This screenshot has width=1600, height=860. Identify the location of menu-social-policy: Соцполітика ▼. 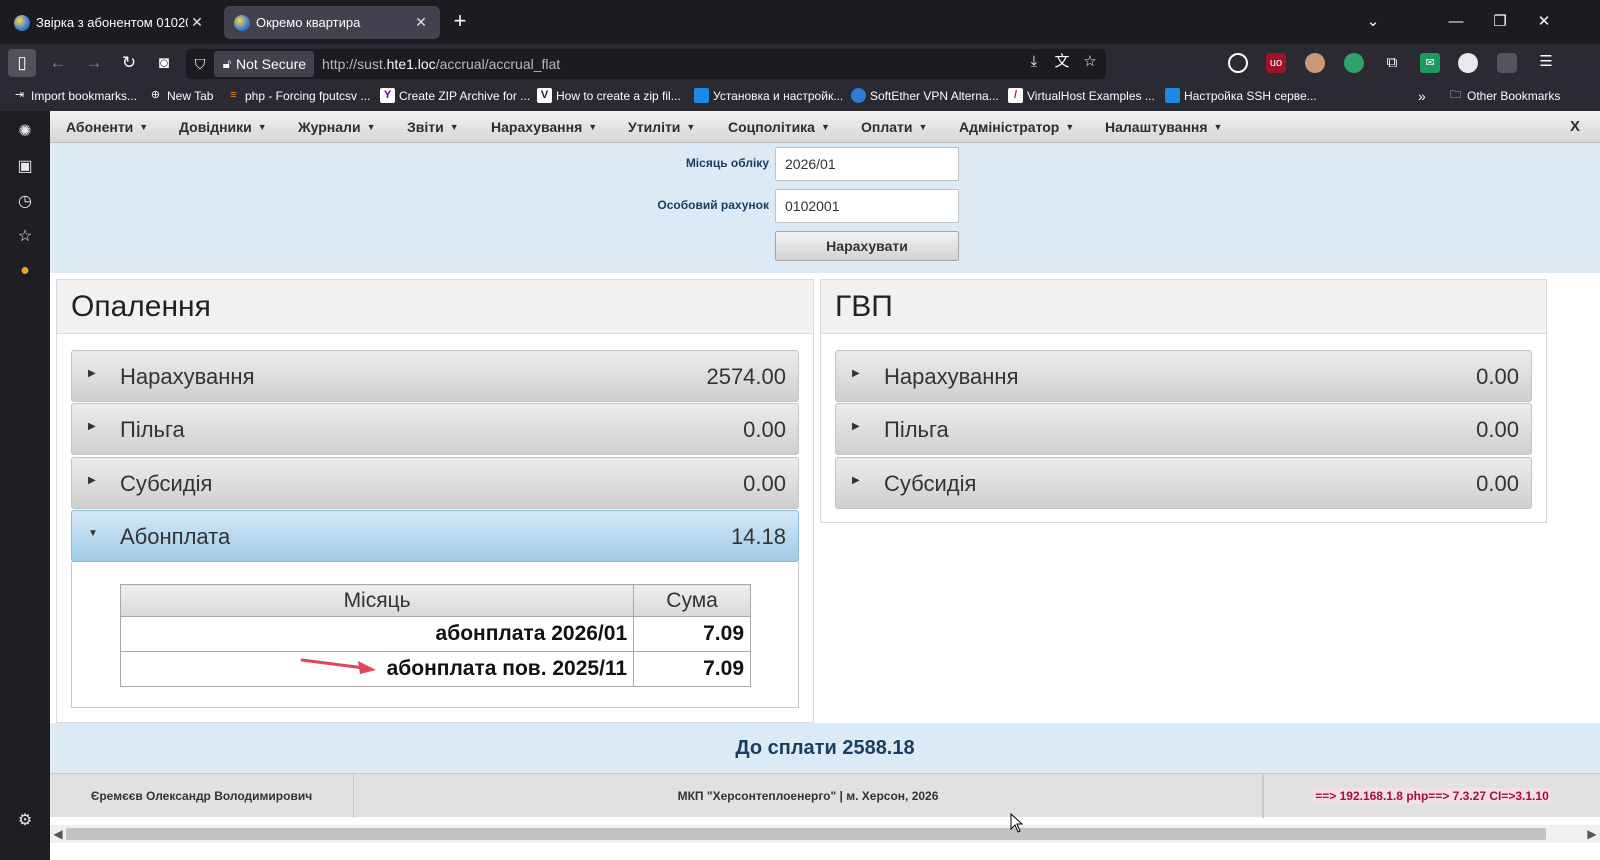
(779, 127).